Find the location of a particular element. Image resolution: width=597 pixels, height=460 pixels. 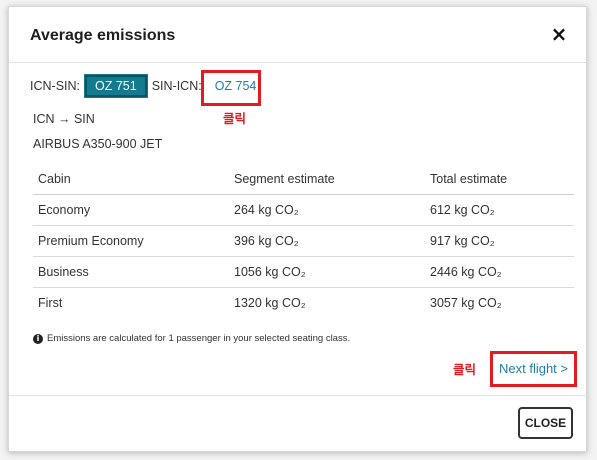

info-icon: i is located at coordinates (38, 338).